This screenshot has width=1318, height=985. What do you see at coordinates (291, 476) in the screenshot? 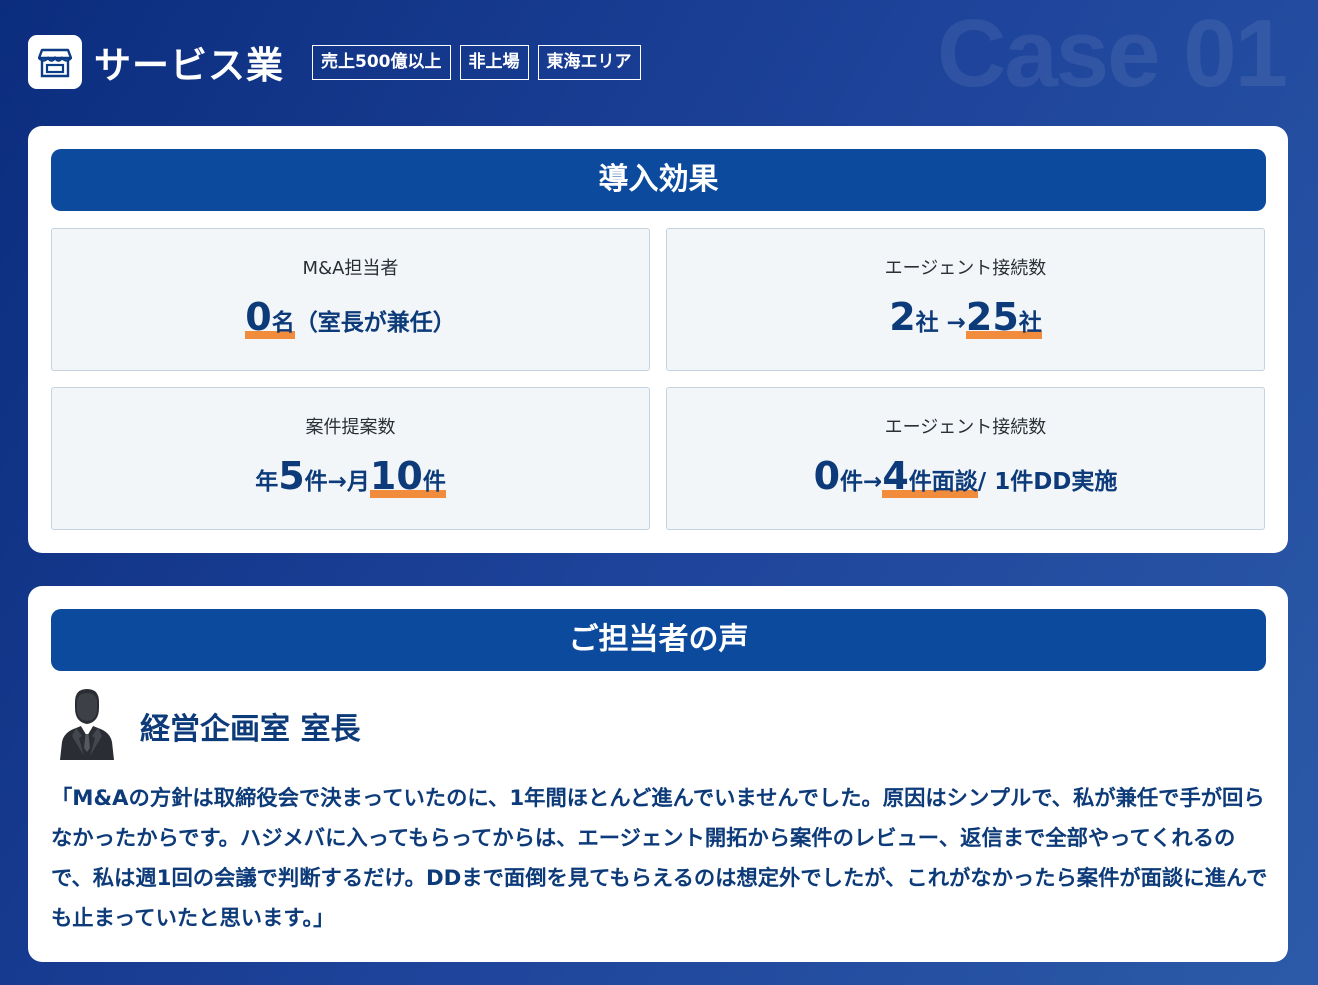
I see `stat-value-part: 5` at bounding box center [291, 476].